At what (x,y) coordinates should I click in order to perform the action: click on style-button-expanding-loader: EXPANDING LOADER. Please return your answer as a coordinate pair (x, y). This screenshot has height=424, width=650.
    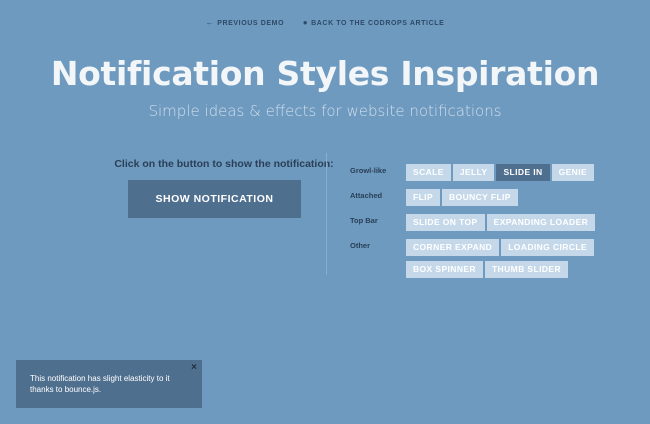
    Looking at the image, I should click on (541, 222).